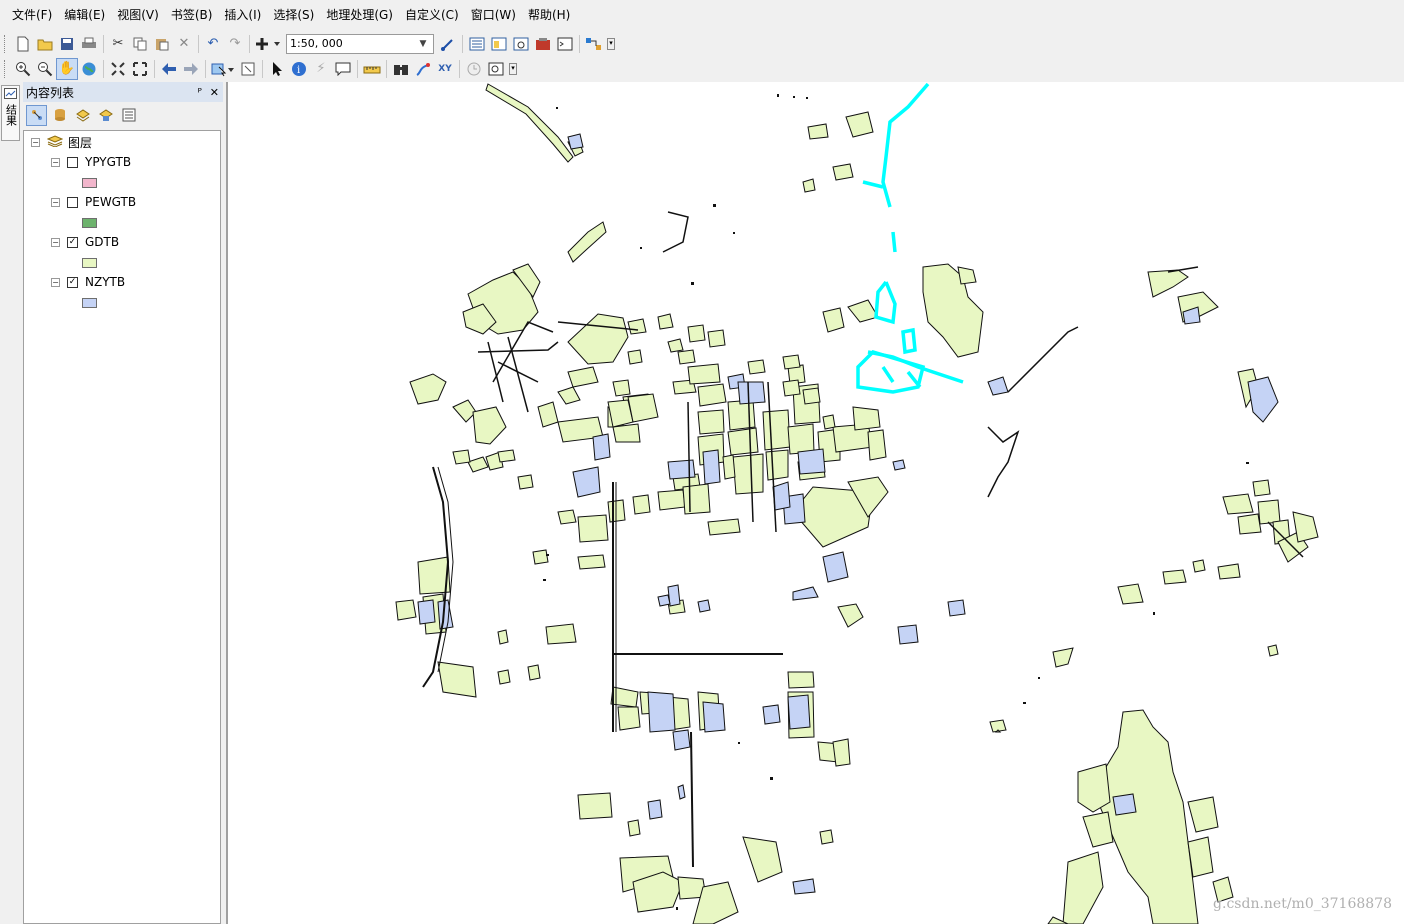 Image resolution: width=1404 pixels, height=924 pixels. I want to click on menu-customize: 自定义(C), so click(432, 15).